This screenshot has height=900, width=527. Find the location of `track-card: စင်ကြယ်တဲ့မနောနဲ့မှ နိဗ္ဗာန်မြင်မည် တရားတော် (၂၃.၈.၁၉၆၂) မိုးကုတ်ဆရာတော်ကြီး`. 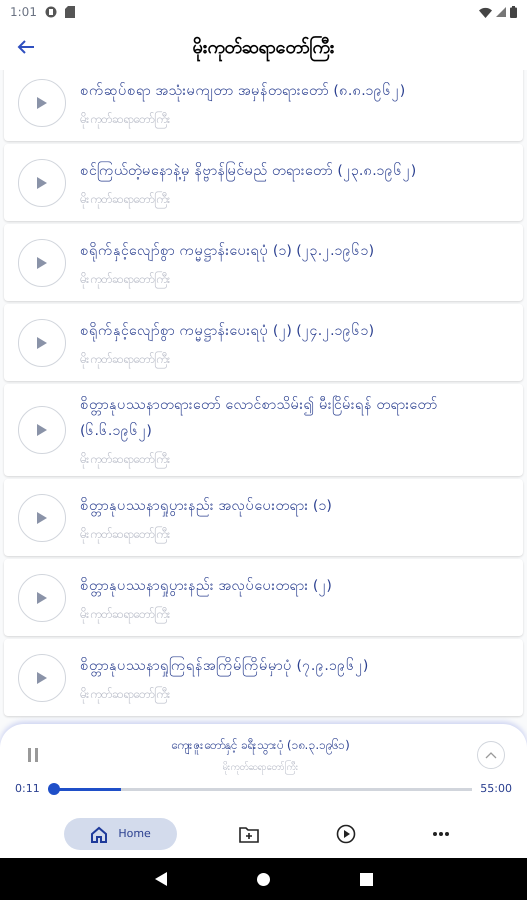

track-card: စင်ကြယ်တဲ့မနောနဲ့မှ နိဗ္ဗာန်မြင်မည် တရားတော် (၂၃.၈.၁၉၆၂) မိုးကုတ်ဆရာတော်ကြီး is located at coordinates (263, 182).